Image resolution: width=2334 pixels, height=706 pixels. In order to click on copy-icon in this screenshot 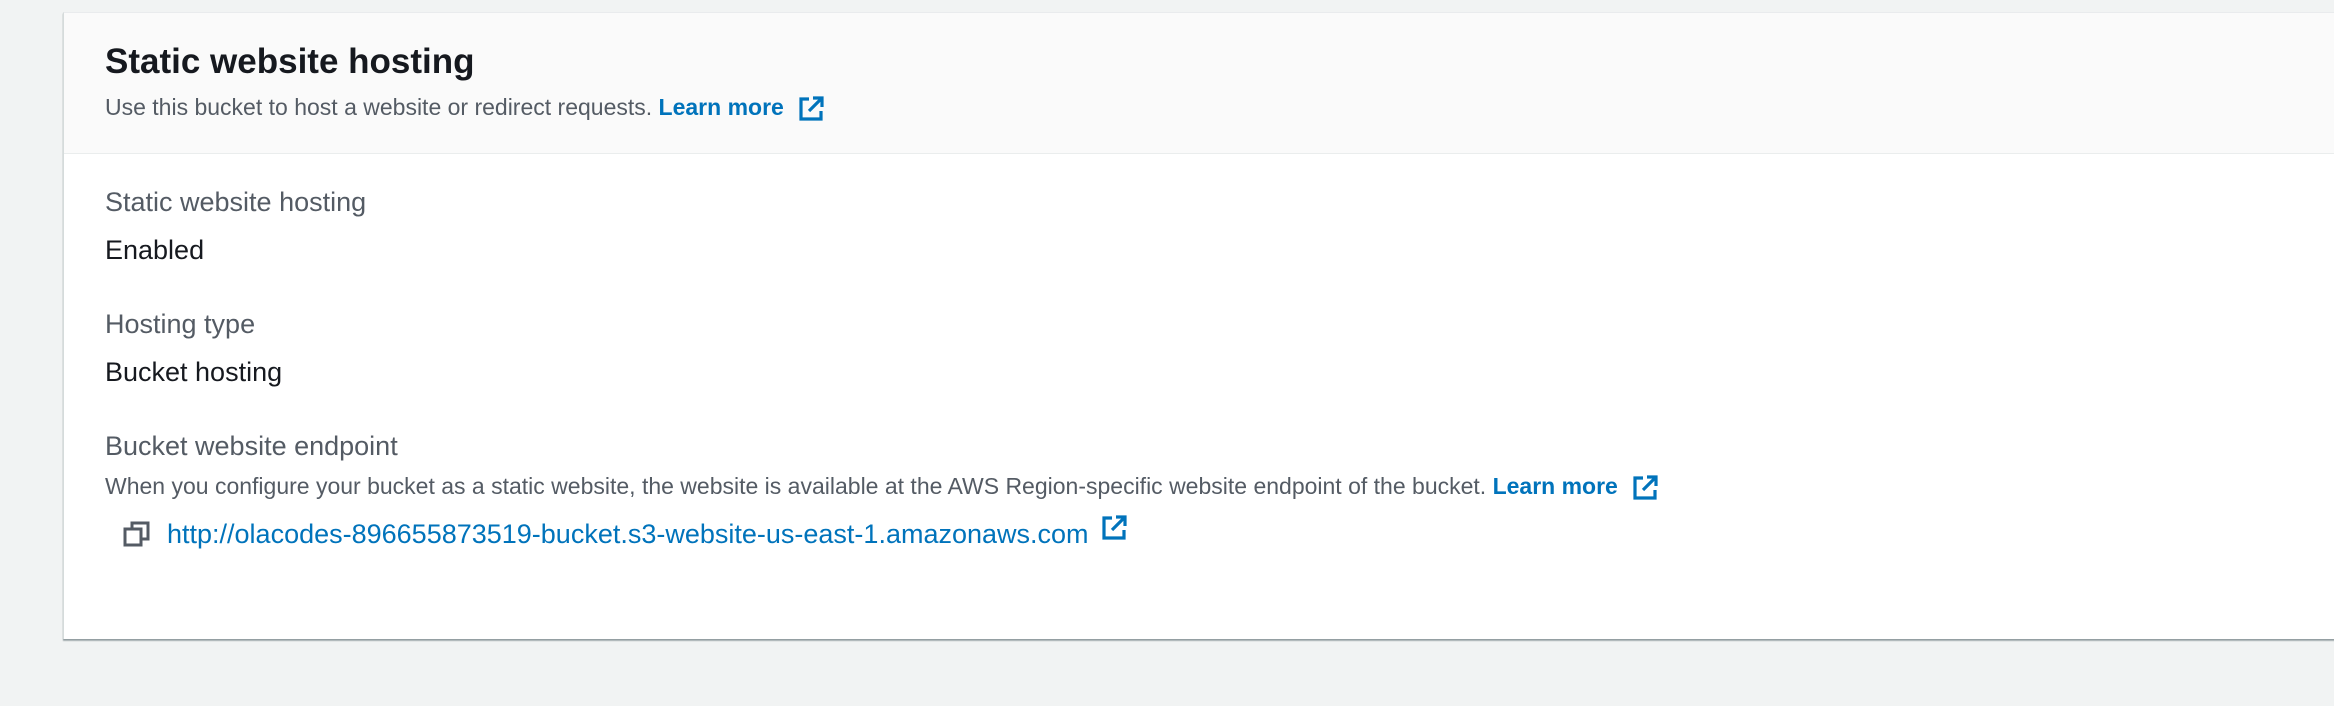, I will do `click(136, 534)`.